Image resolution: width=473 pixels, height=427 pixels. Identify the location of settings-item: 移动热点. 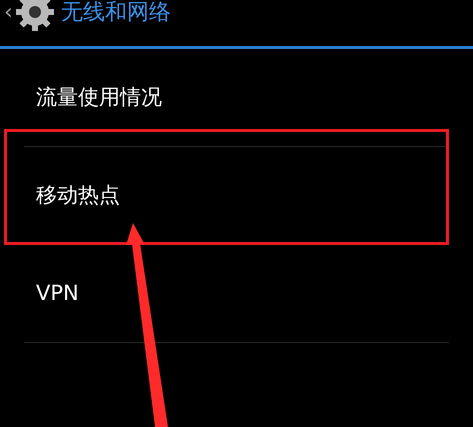
(78, 196).